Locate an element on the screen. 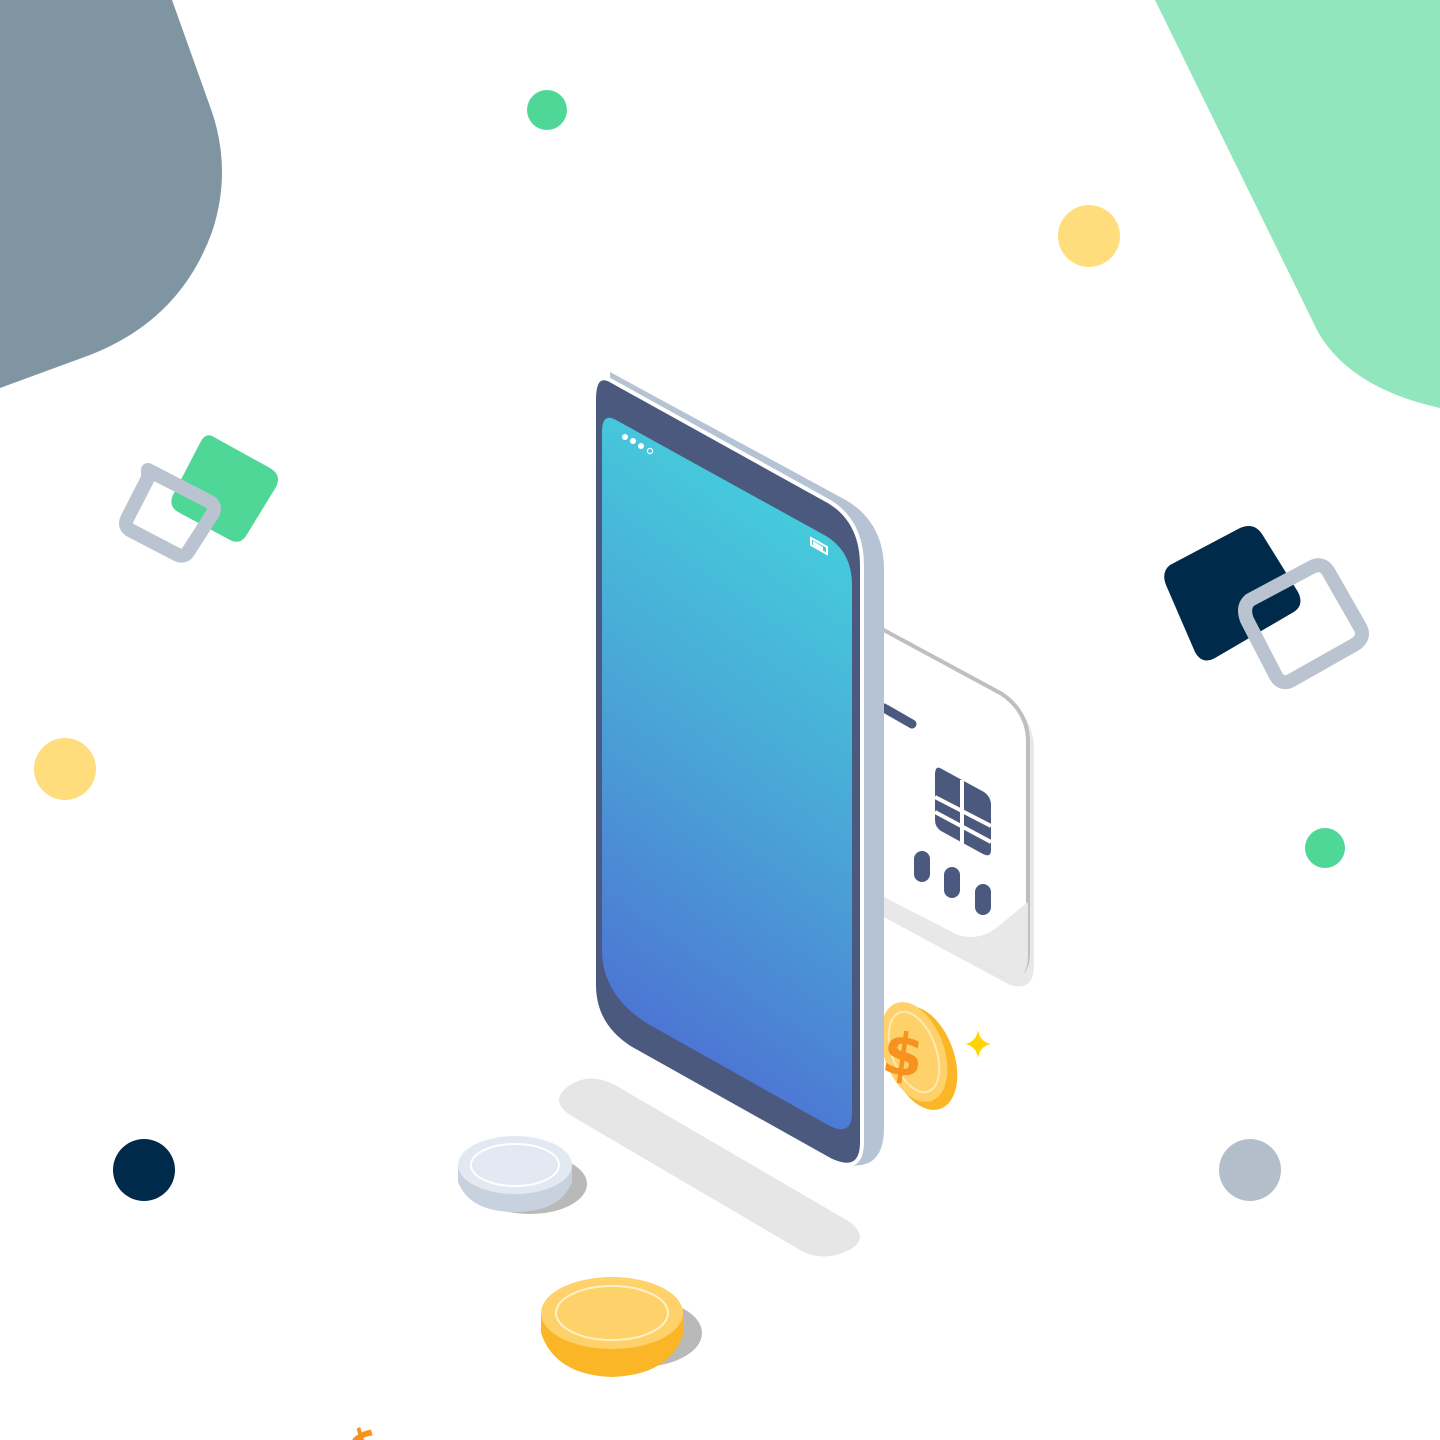 The image size is (1440, 1440). yellow-dot-top-right is located at coordinates (1089, 236).